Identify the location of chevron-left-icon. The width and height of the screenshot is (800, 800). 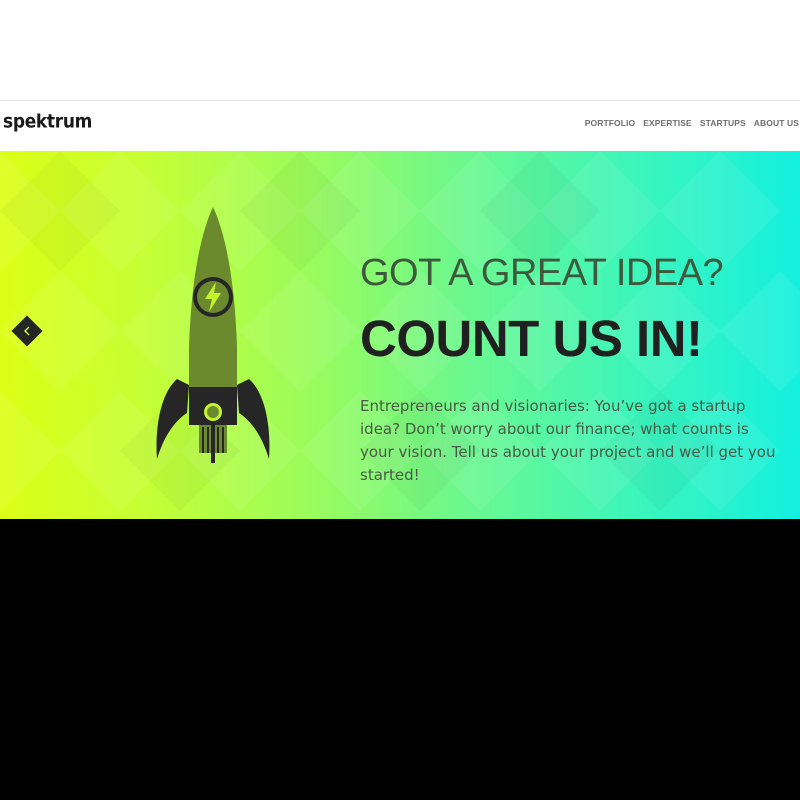
(27, 331).